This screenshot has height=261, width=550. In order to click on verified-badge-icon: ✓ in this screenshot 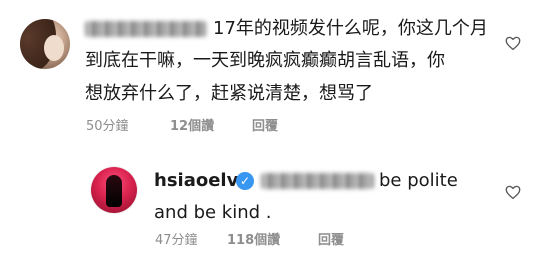, I will do `click(245, 181)`.